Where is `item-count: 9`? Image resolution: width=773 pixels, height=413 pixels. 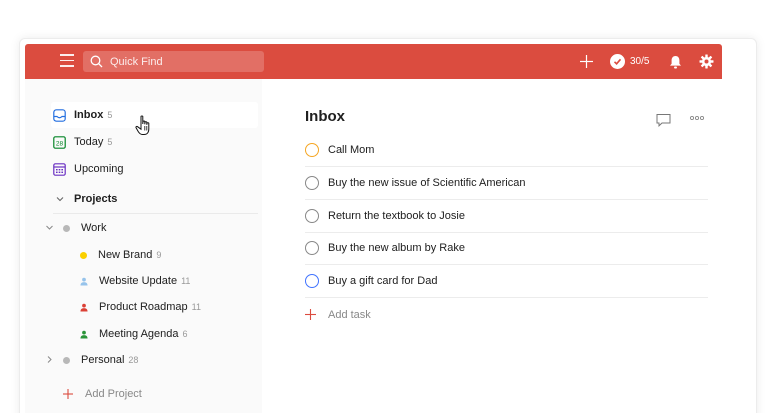
item-count: 9 is located at coordinates (159, 255).